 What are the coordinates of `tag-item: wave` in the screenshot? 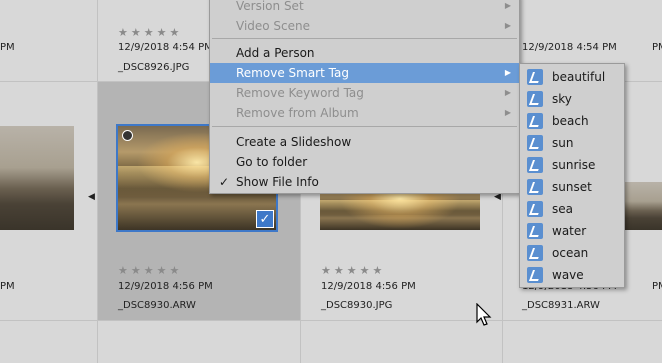 It's located at (572, 275).